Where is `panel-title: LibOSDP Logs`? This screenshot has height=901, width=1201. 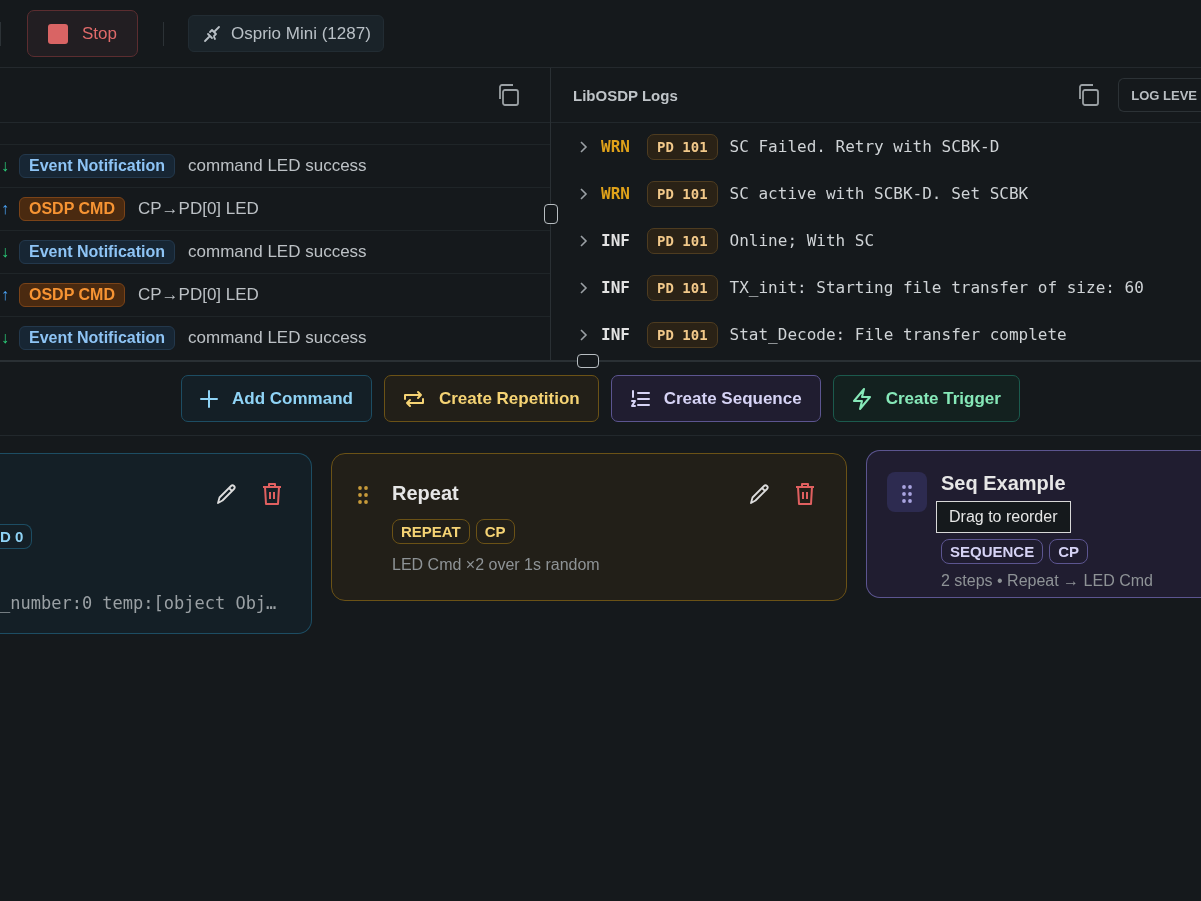
panel-title: LibOSDP Logs is located at coordinates (626, 95).